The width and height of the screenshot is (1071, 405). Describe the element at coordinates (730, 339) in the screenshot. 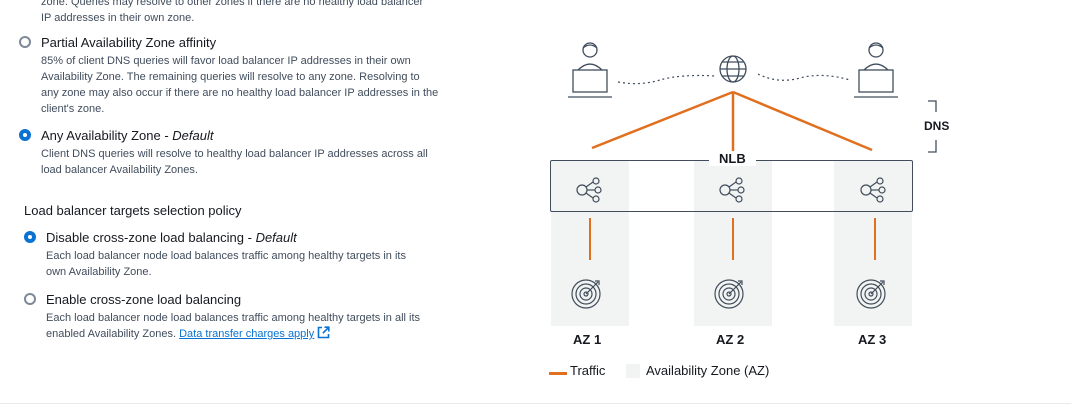

I see `az-label-2: AZ 2` at that location.